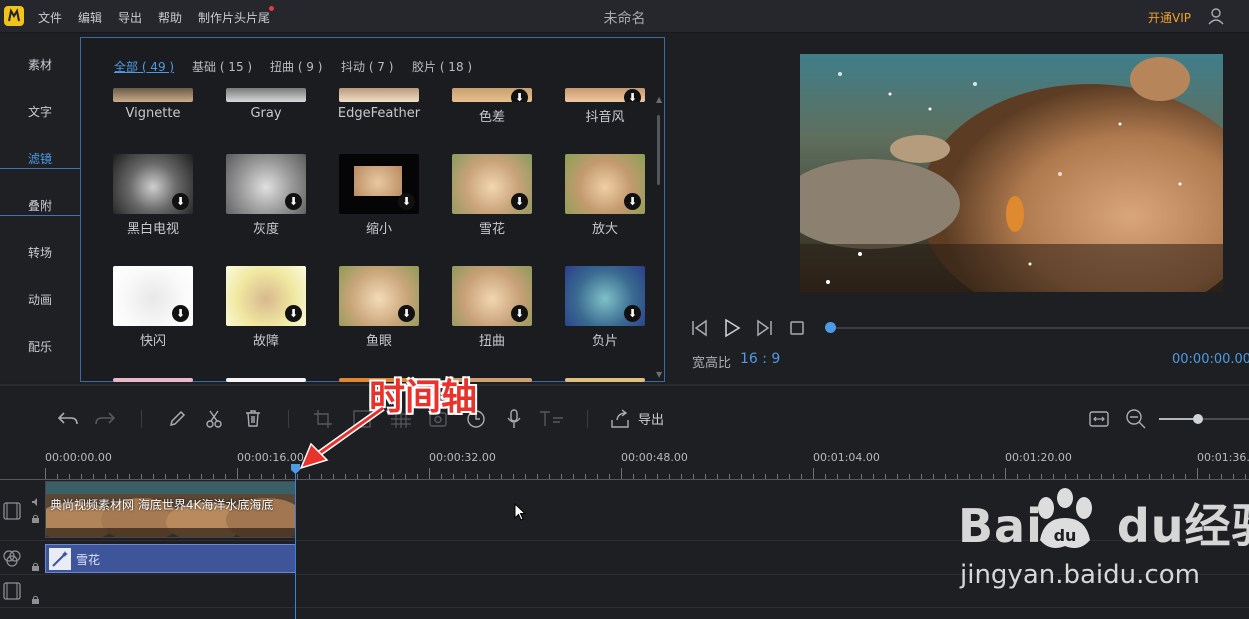  Describe the element at coordinates (36, 502) in the screenshot. I see `volume-icon` at that location.